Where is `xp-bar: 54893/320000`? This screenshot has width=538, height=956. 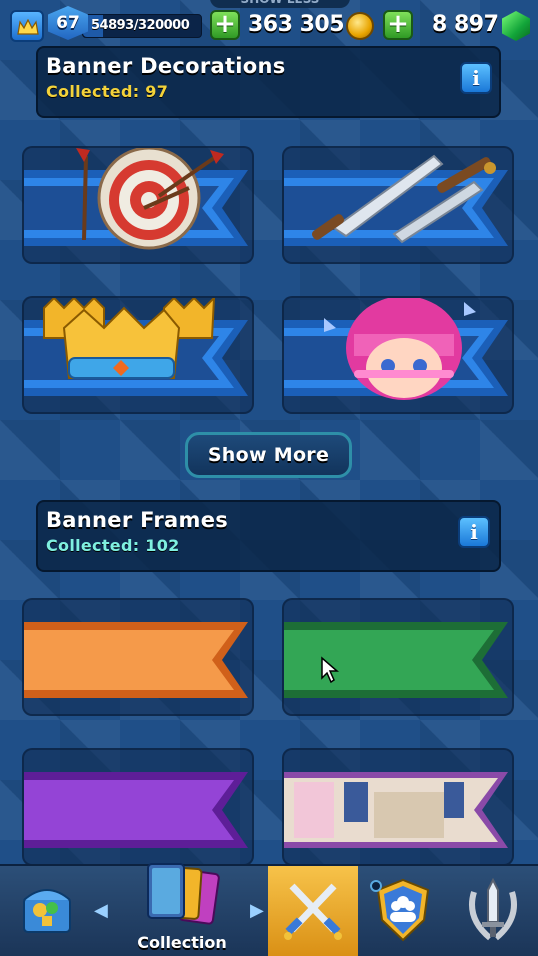
xp-bar: 54893/320000 is located at coordinates (142, 26).